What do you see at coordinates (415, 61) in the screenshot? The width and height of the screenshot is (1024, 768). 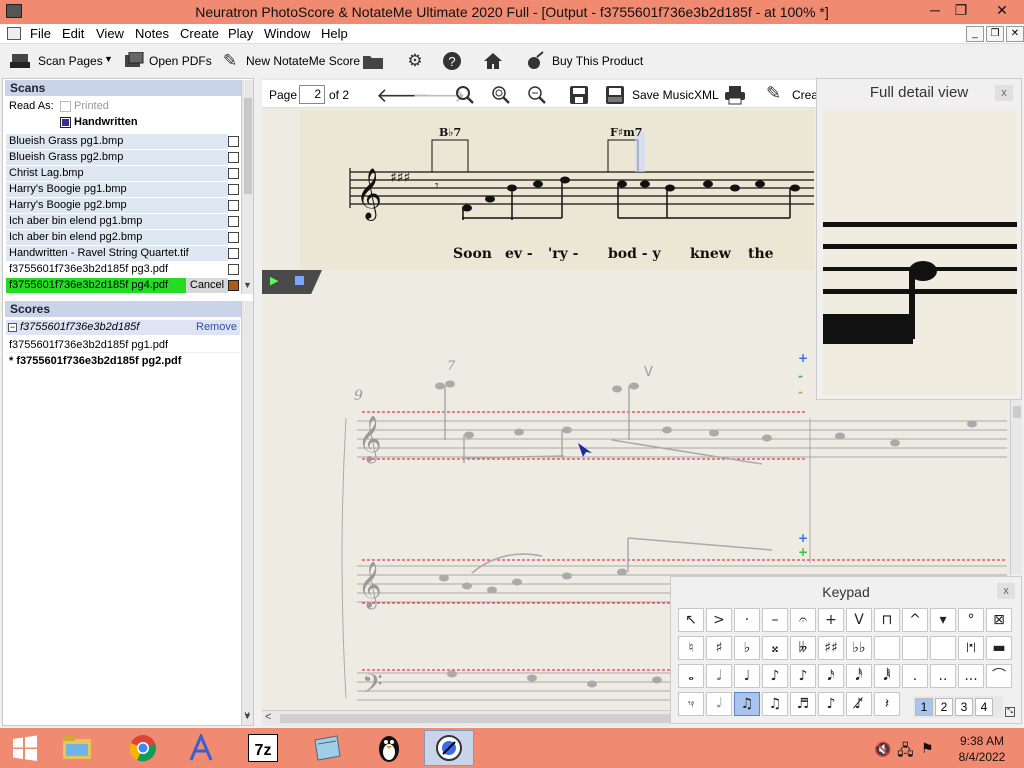 I see `gear-icon: ⚙` at bounding box center [415, 61].